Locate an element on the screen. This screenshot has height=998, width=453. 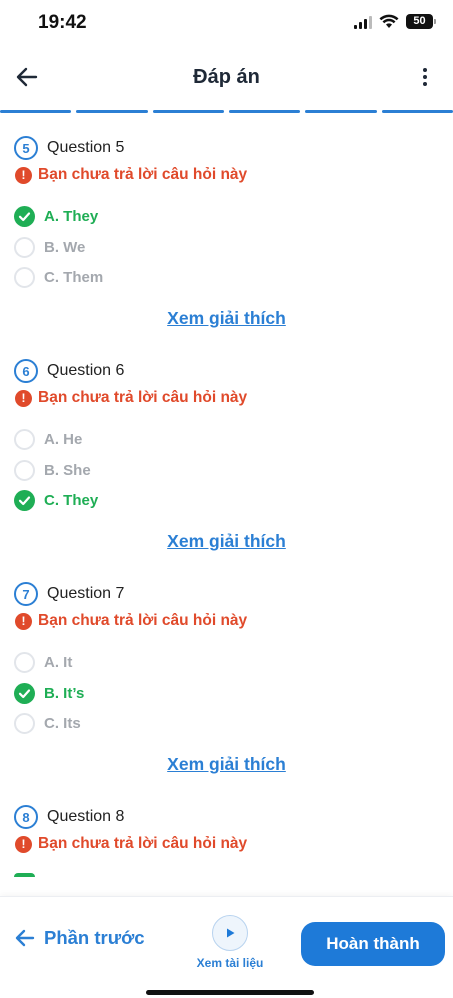
previous-section-button: Phần trước is located at coordinates (79, 938).